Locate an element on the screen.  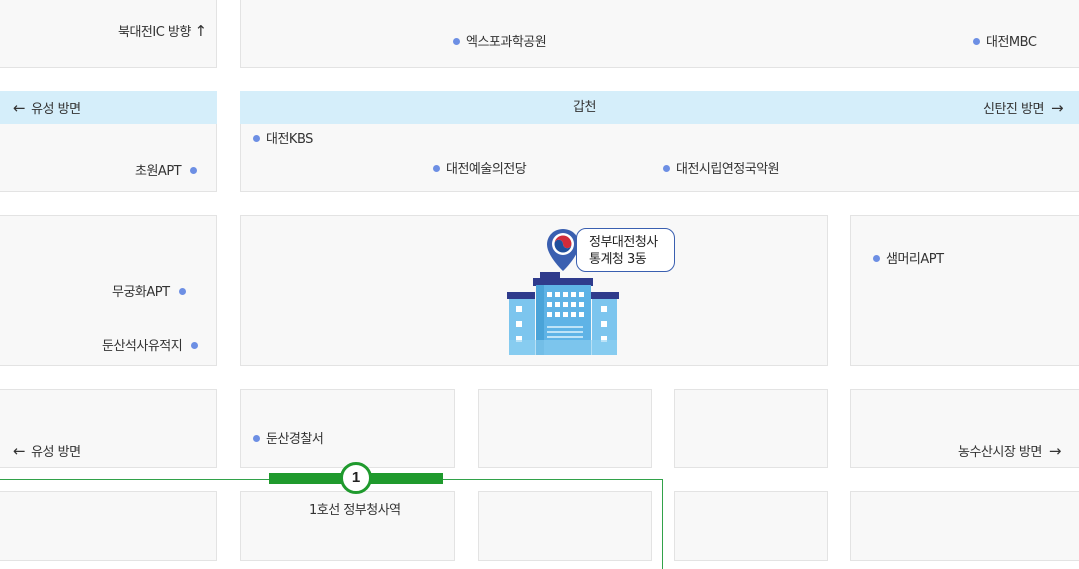
destination-line2: 통계청 3동 is located at coordinates (618, 259).